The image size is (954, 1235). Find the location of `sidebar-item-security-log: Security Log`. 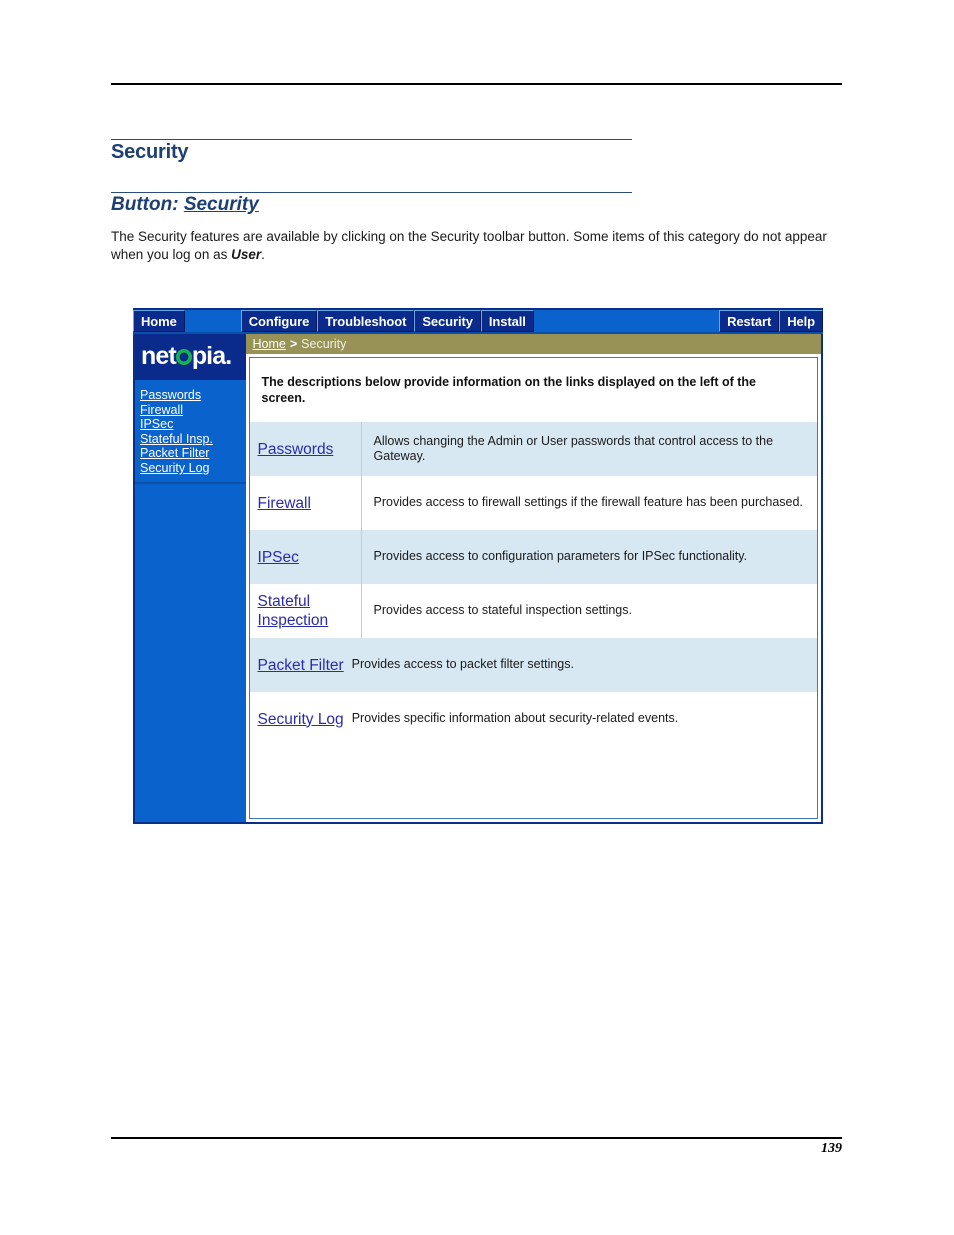

sidebar-item-security-log: Security Log is located at coordinates (193, 468).